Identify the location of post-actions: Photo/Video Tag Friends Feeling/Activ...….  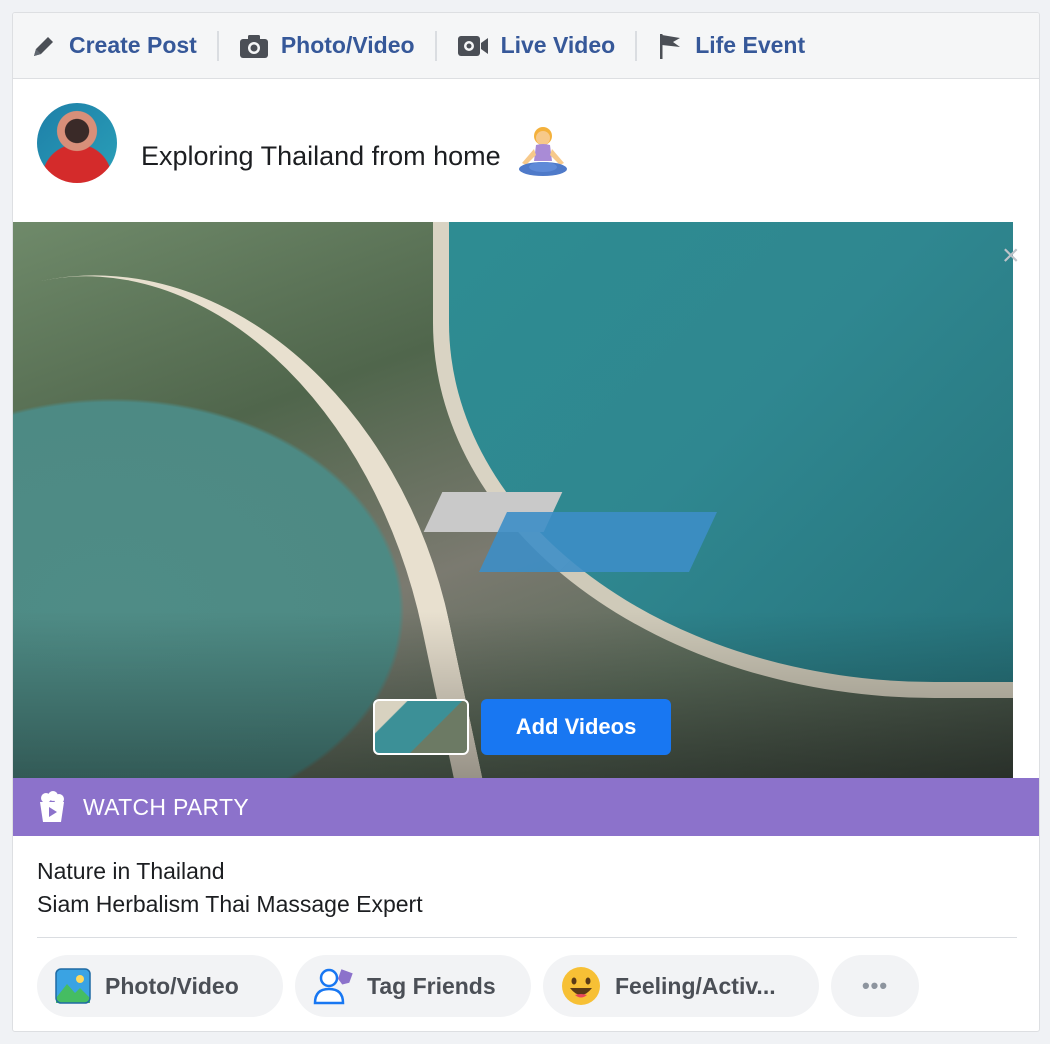
(478, 986).